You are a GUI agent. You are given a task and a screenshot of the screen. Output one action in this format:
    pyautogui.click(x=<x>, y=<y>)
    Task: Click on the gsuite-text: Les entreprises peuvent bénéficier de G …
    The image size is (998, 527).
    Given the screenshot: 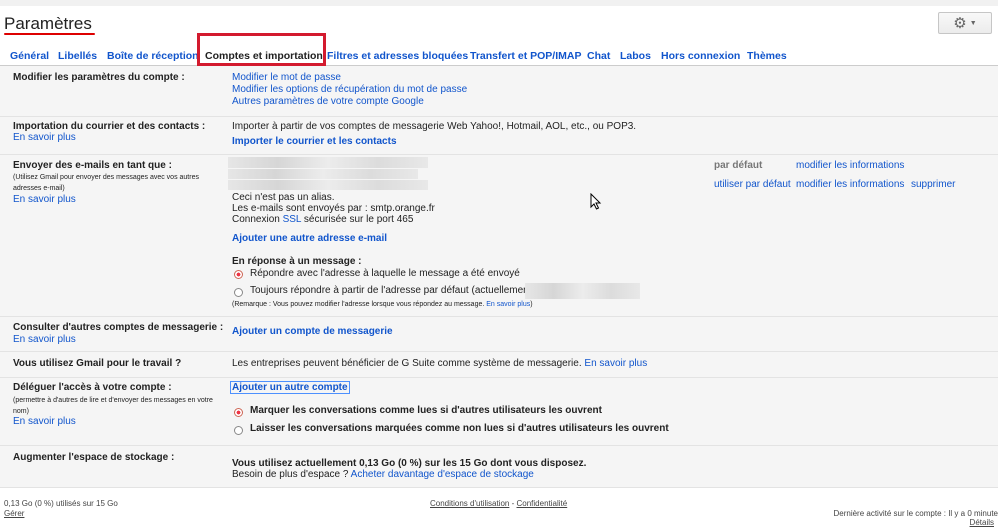 What is the action you would take?
    pyautogui.click(x=439, y=363)
    